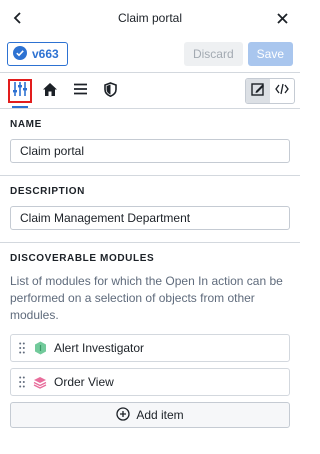  Describe the element at coordinates (282, 18) in the screenshot. I see `close-icon` at that location.